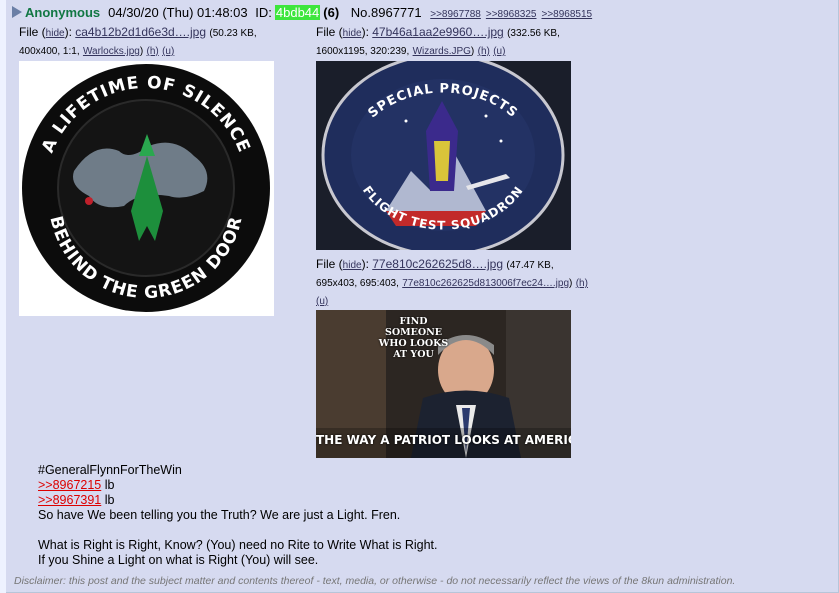 The image size is (839, 593). I want to click on post-menu-arrow-icon, so click(17, 12).